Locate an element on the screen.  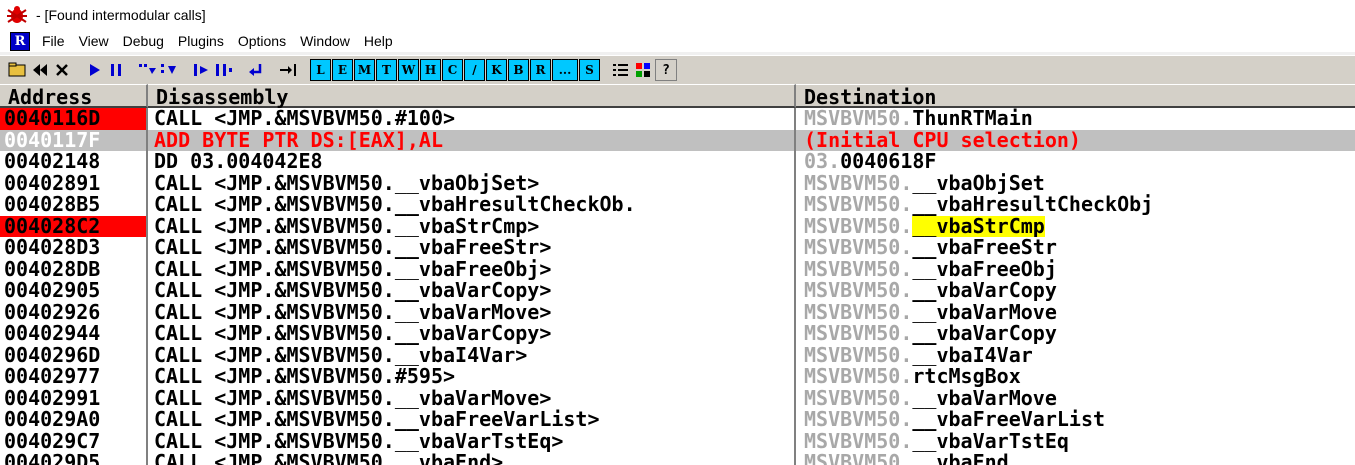
disassembly-cell: CALL <JMP.&MSVBVM50.__vbaEnd> is located at coordinates (472, 458).